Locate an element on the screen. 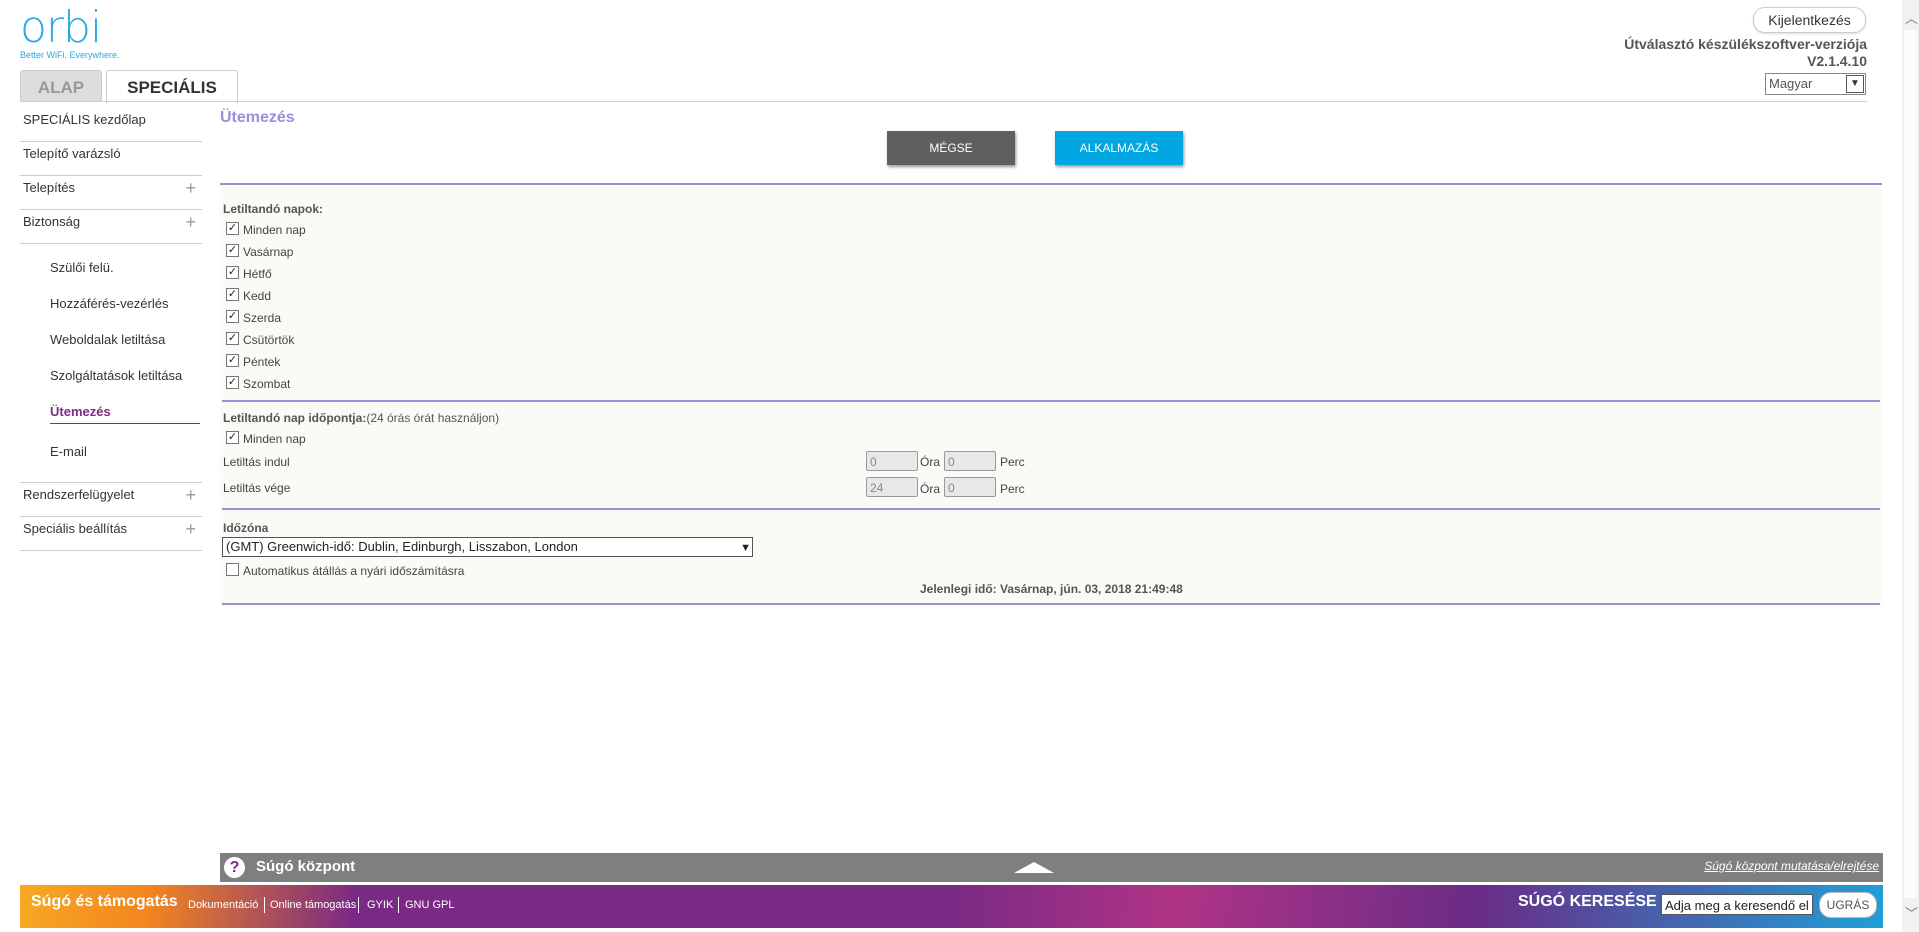 The width and height of the screenshot is (1919, 932). language-selected: Magyar is located at coordinates (1791, 83).